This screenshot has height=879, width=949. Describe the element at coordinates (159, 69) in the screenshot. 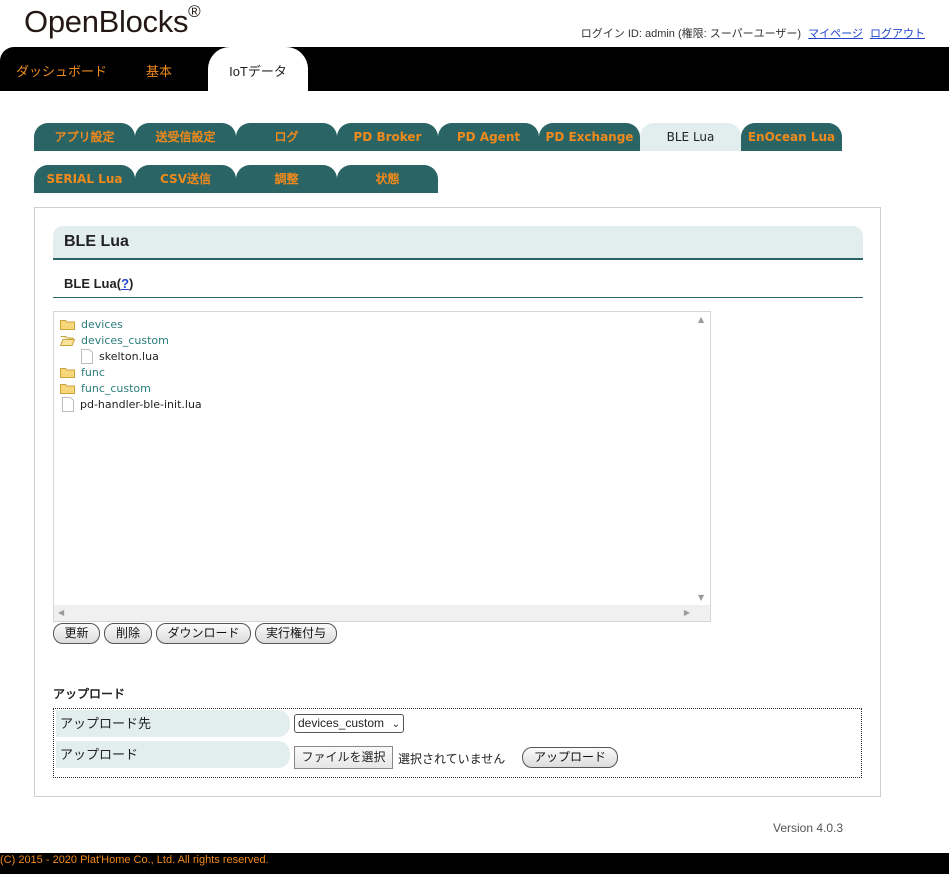

I see `nav-basic: 基本` at that location.